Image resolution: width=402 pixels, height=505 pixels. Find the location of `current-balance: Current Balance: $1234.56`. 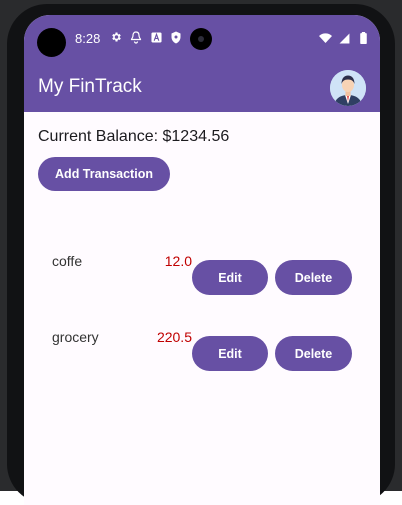

current-balance: Current Balance: $1234.56 is located at coordinates (134, 136).